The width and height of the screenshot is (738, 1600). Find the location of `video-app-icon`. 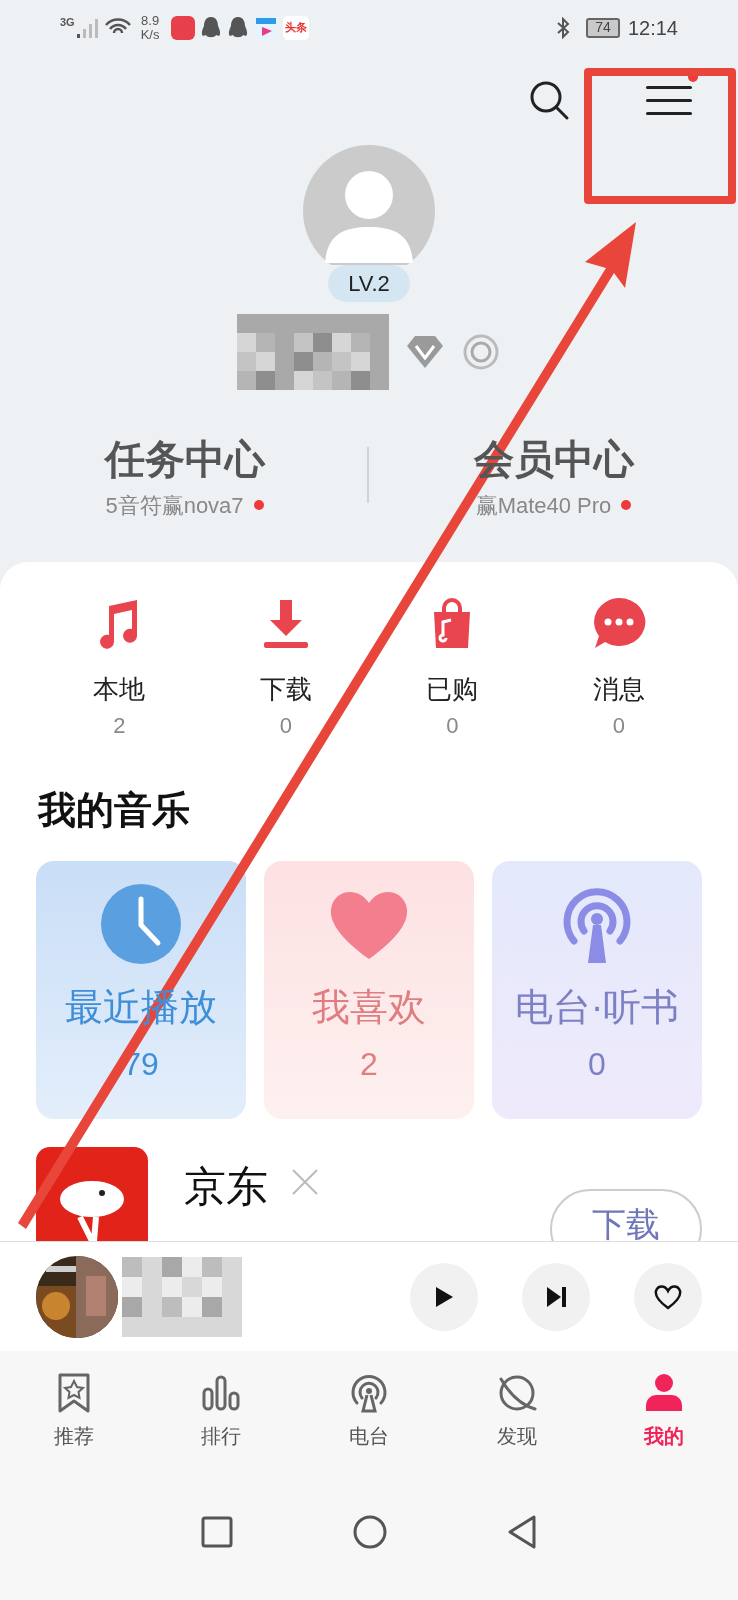

video-app-icon is located at coordinates (266, 27).